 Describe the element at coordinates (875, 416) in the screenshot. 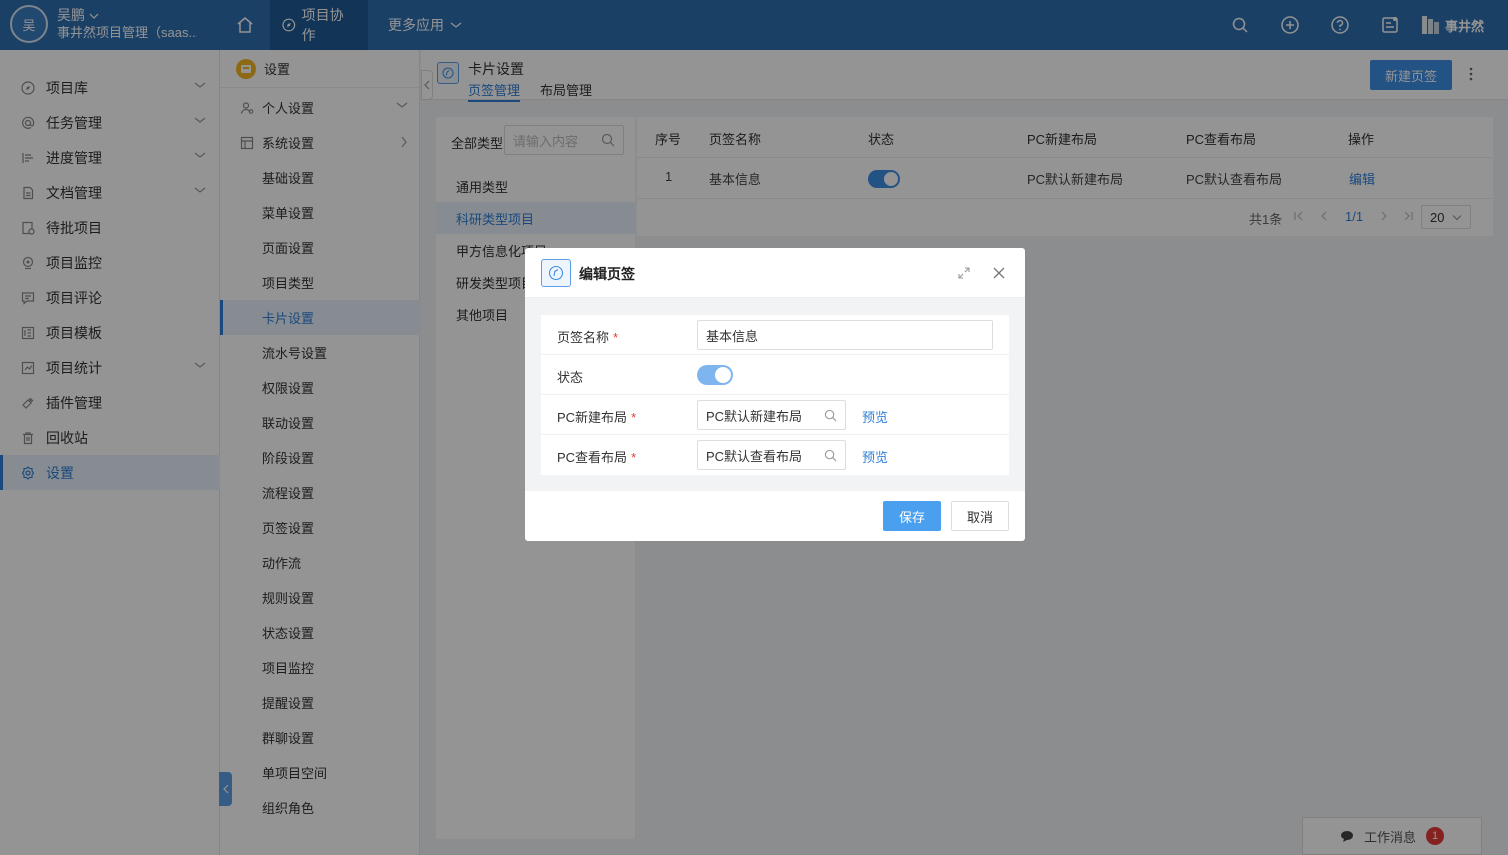

I see `preview-link-pc-new: 预览` at that location.